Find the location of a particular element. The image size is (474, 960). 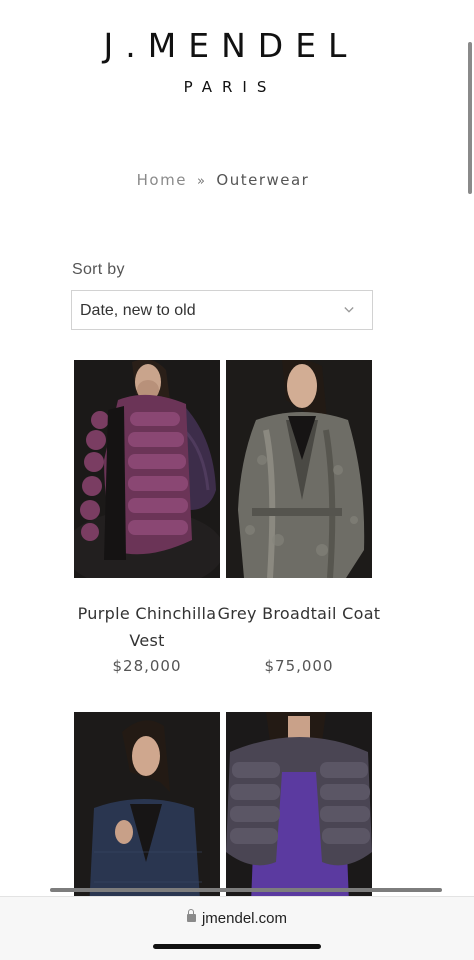

product-price: $75,000 is located at coordinates (299, 666).